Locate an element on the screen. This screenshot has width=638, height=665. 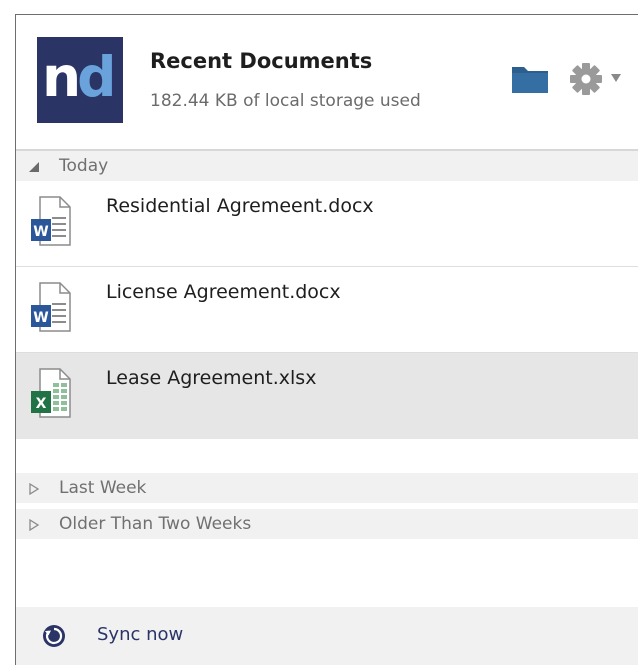
panel-footer: Sync now is located at coordinates (327, 636).